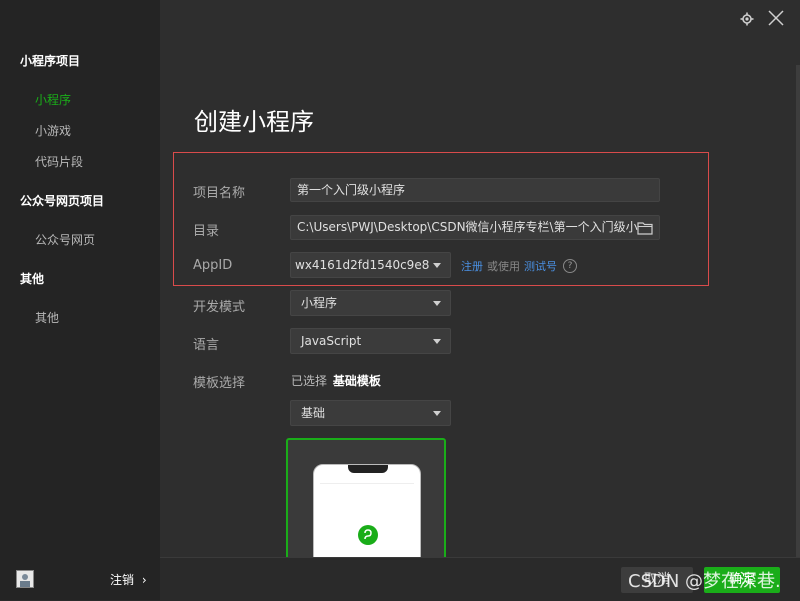 This screenshot has height=601, width=800. I want to click on sidebar-item-other: 其他, so click(47, 317).